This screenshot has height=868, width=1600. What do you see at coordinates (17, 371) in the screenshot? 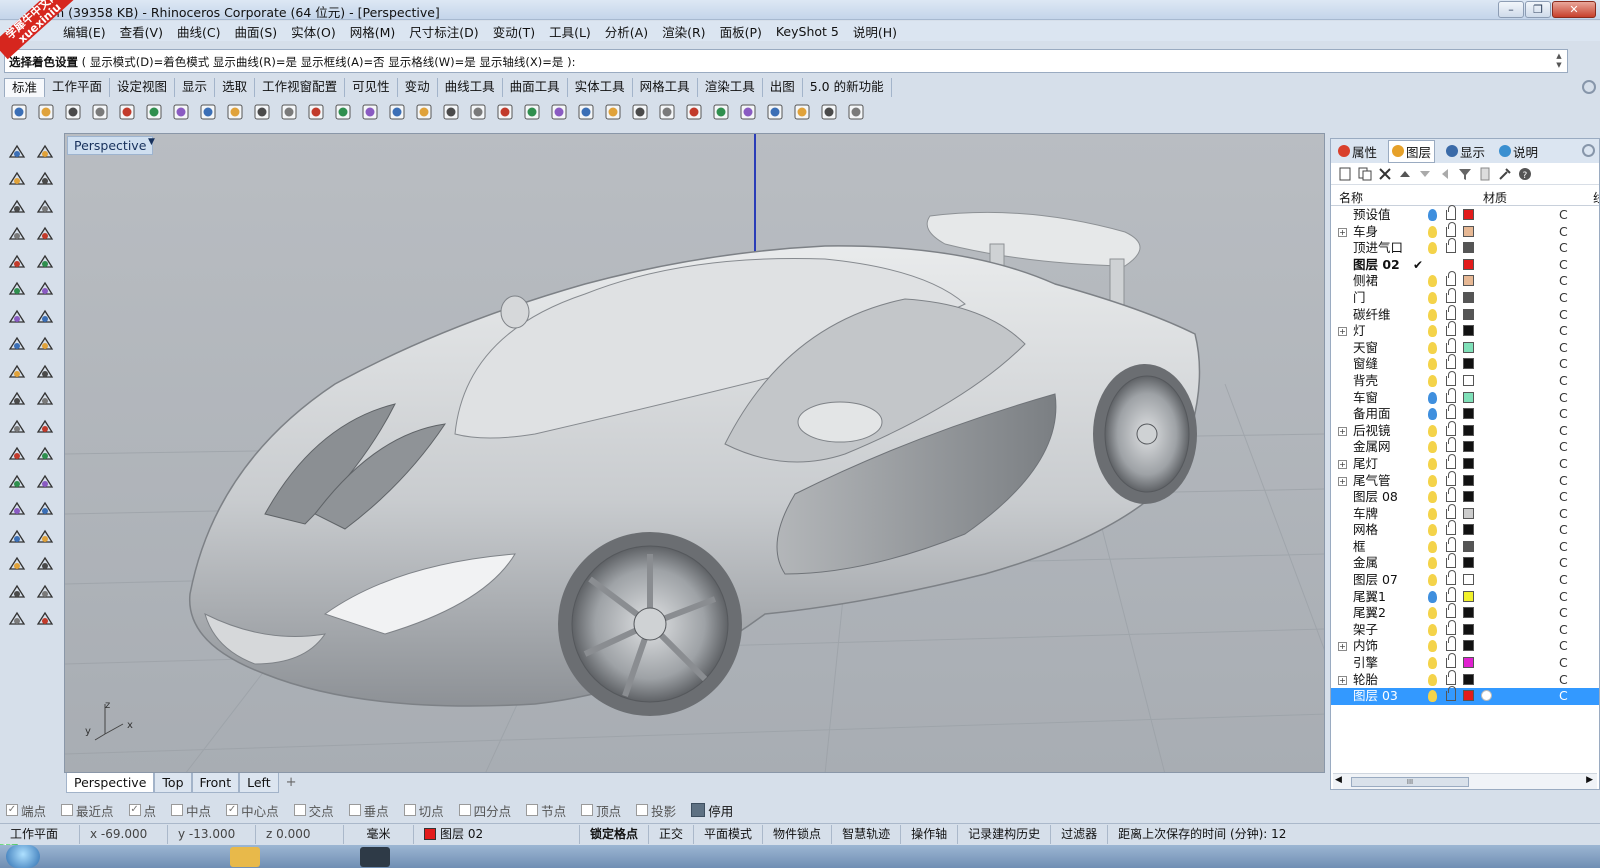
I see `explode-icon` at bounding box center [17, 371].